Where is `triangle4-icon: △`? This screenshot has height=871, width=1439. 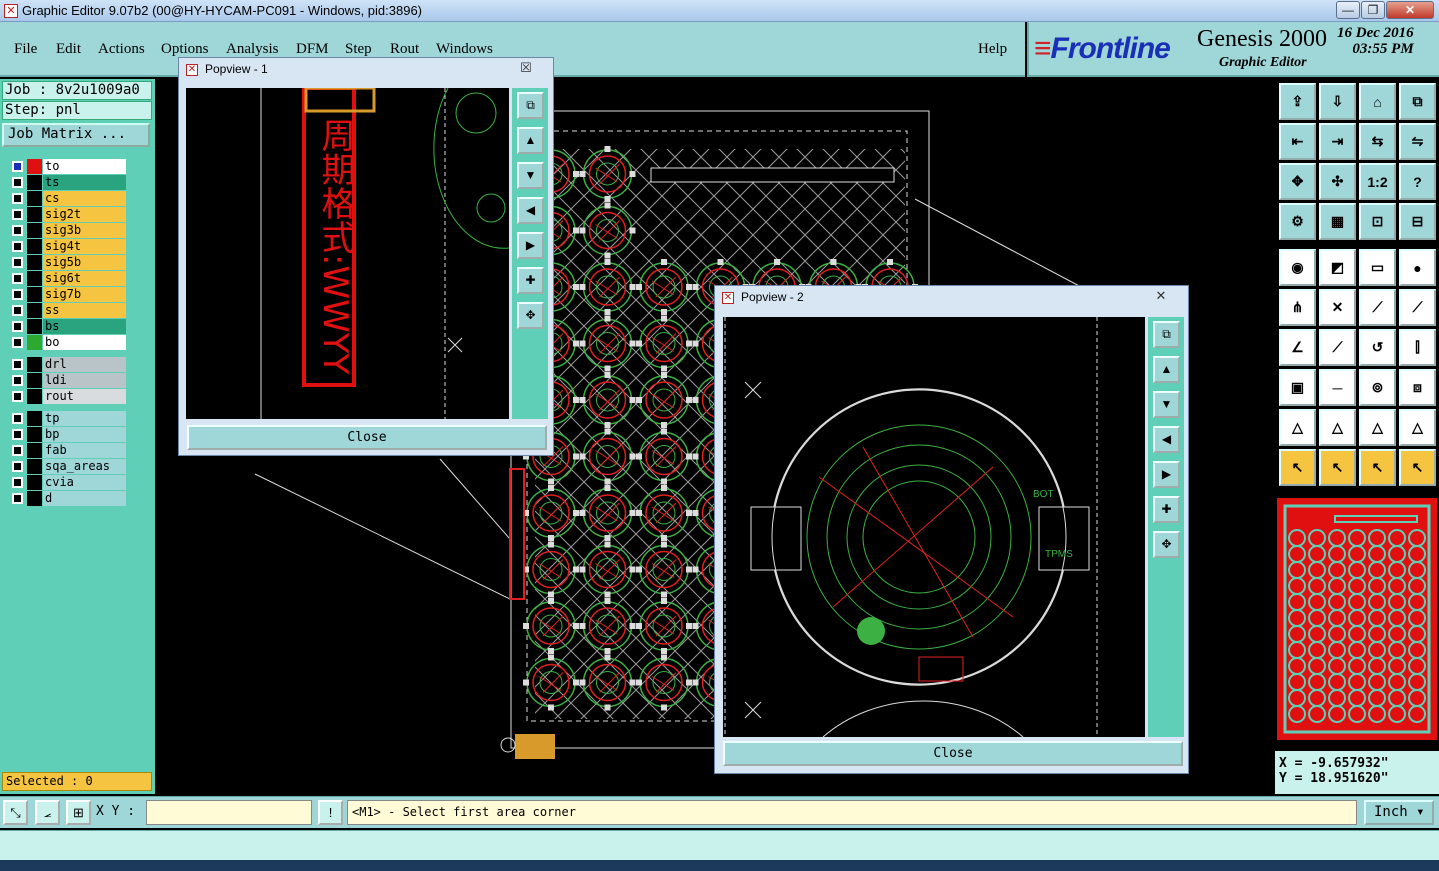
triangle4-icon: △ is located at coordinates (1417, 427).